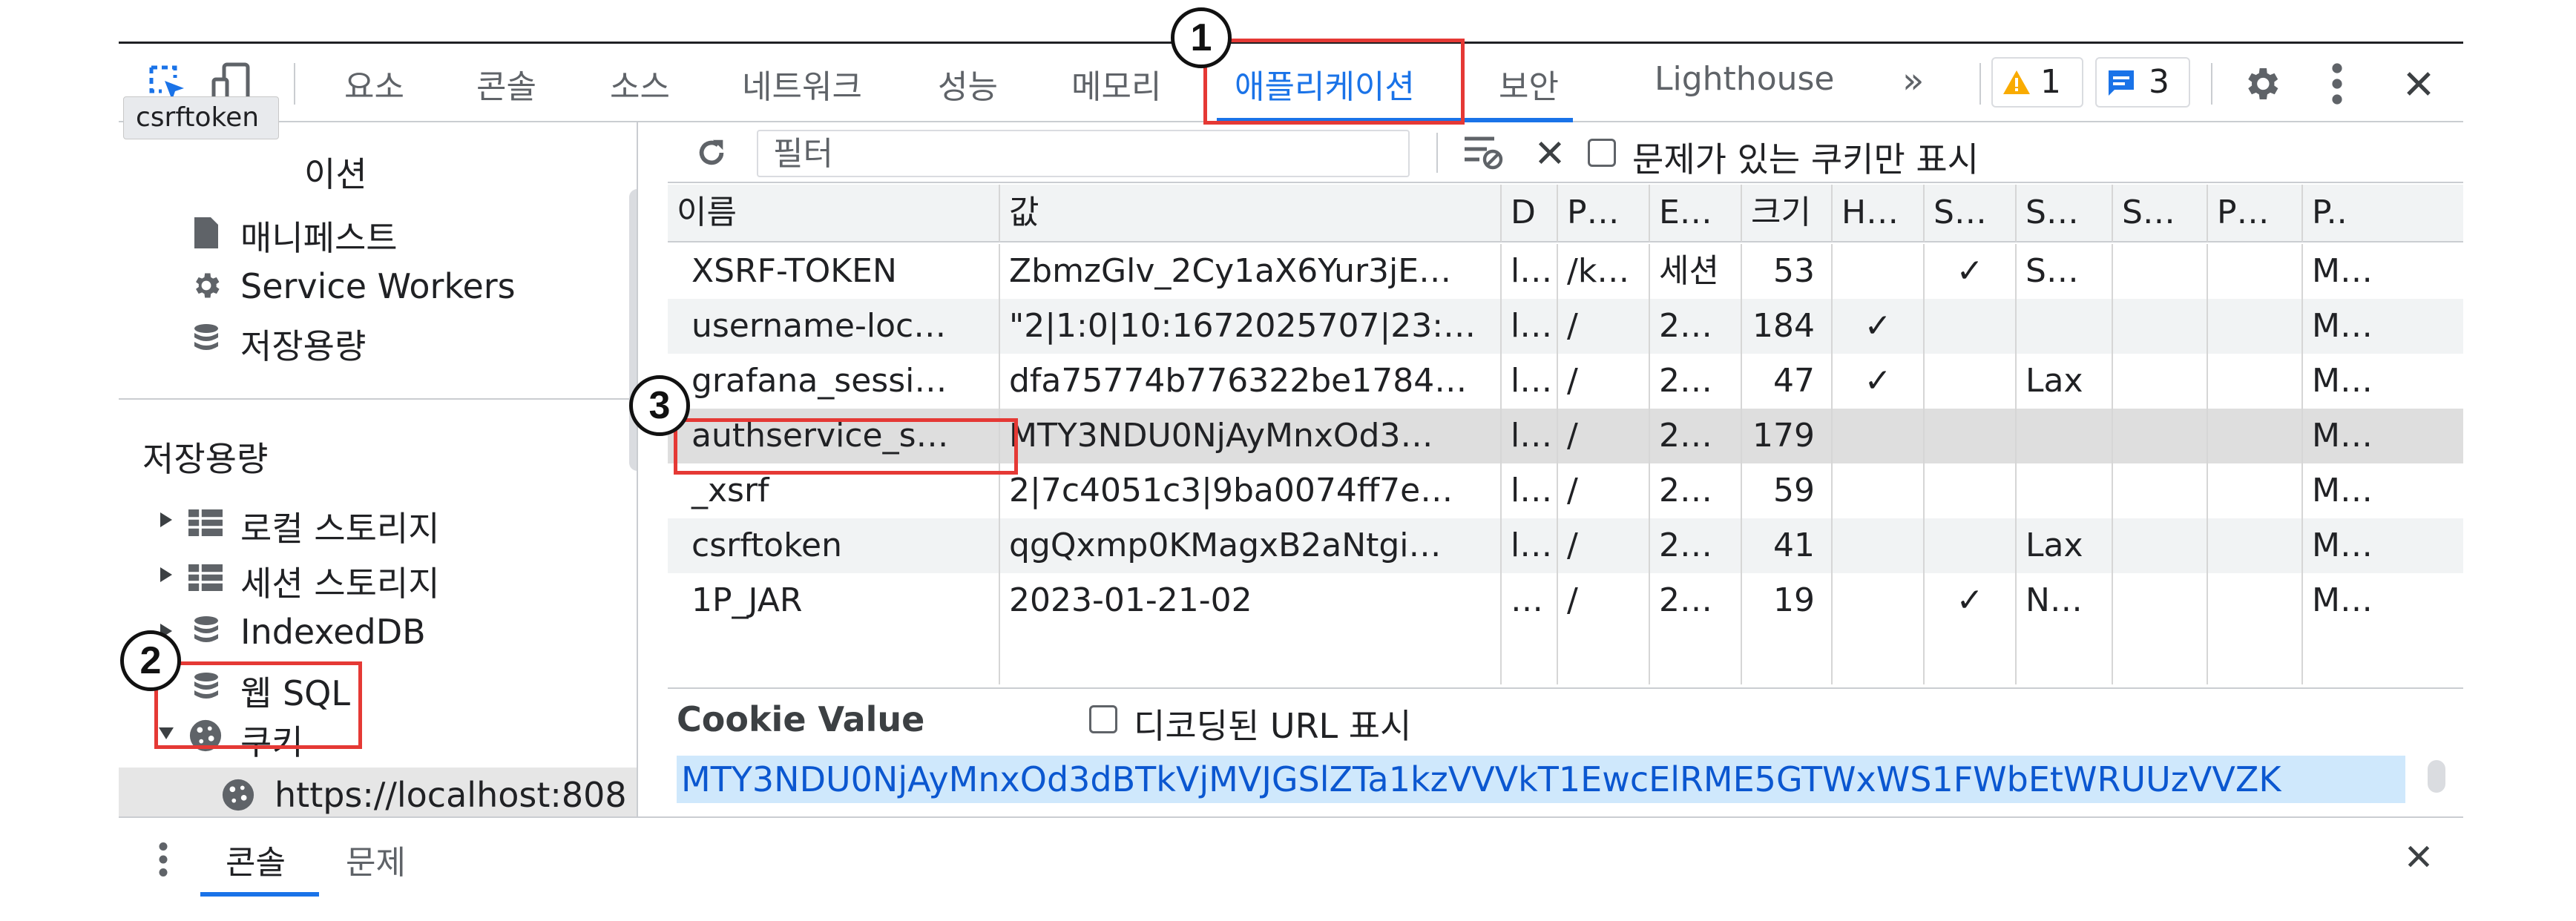  What do you see at coordinates (340, 526) in the screenshot?
I see `sidebar-item-local-storage: 로컬 스토리지` at bounding box center [340, 526].